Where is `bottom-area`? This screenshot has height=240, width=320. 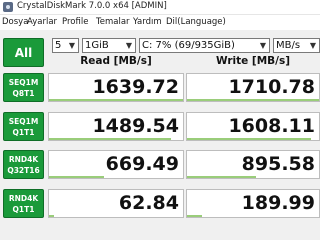
bottom-area is located at coordinates (160, 233).